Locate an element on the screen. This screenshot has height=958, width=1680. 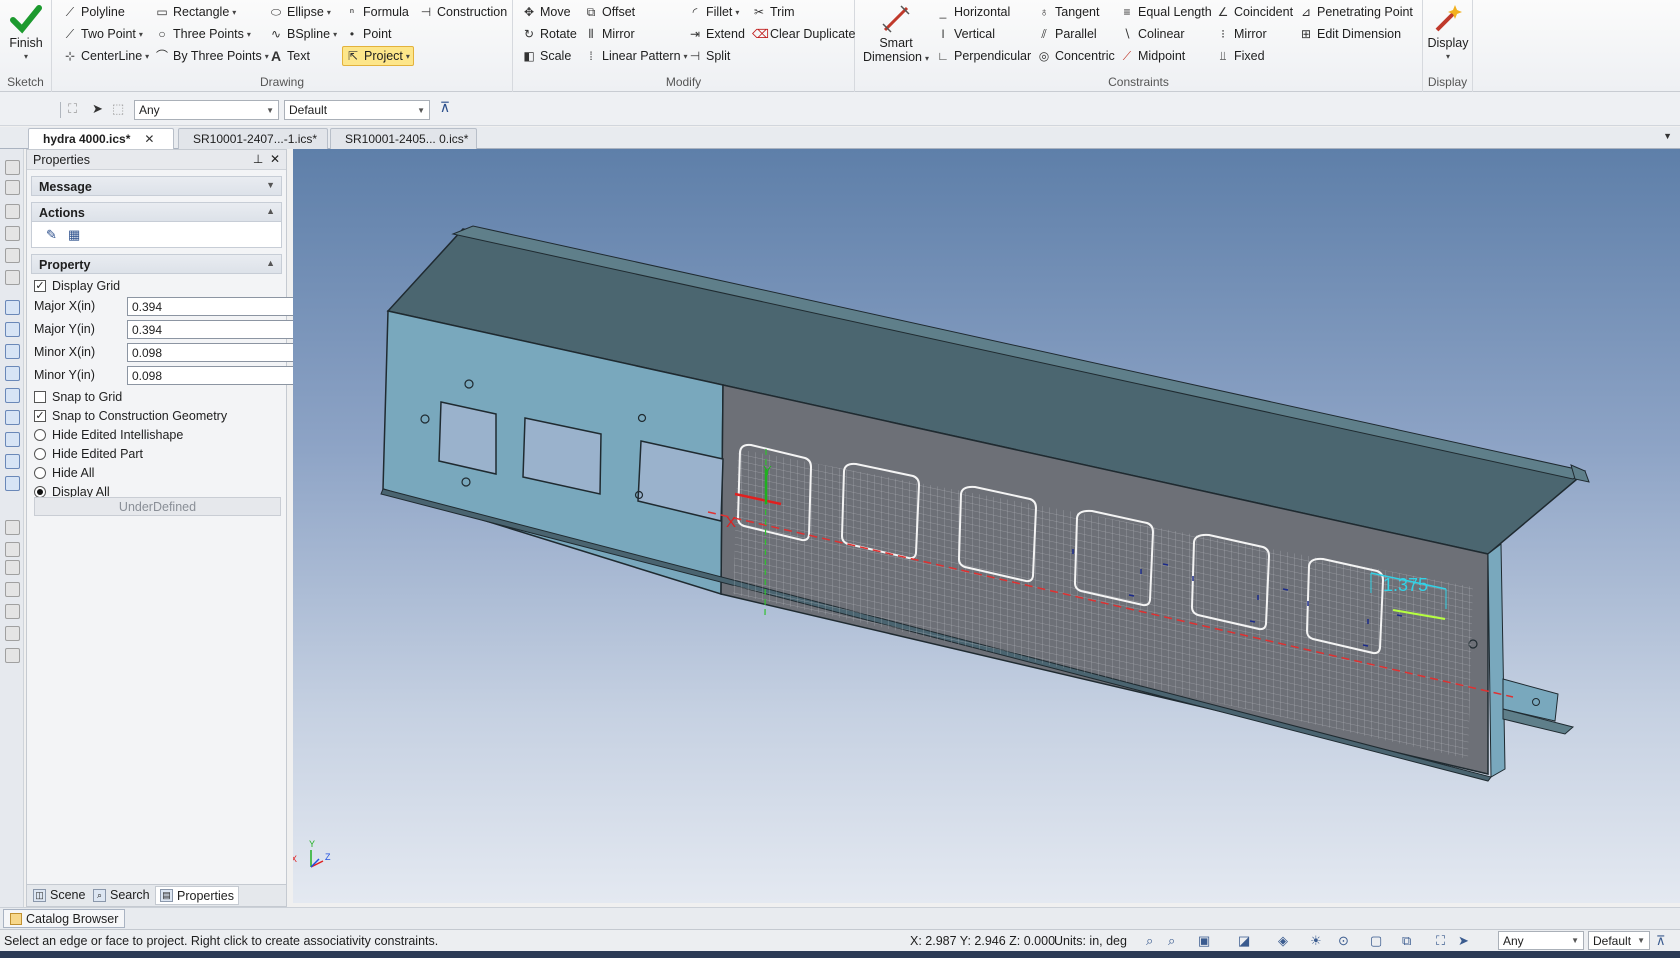
concentric-button: ◎ Concentric is located at coordinates (1076, 56).